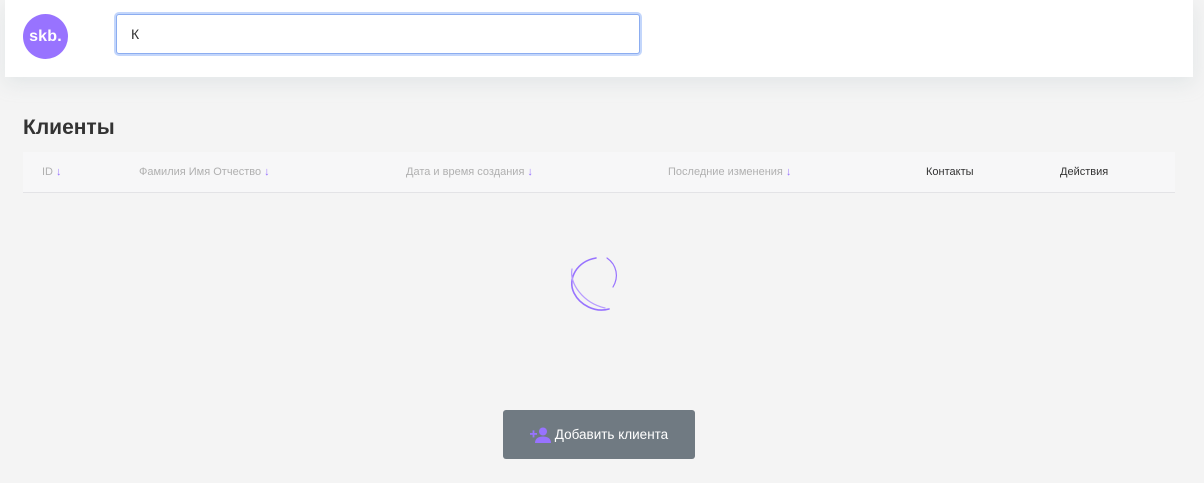 Image resolution: width=1204 pixels, height=483 pixels. I want to click on page-title: Клиенты, so click(69, 127).